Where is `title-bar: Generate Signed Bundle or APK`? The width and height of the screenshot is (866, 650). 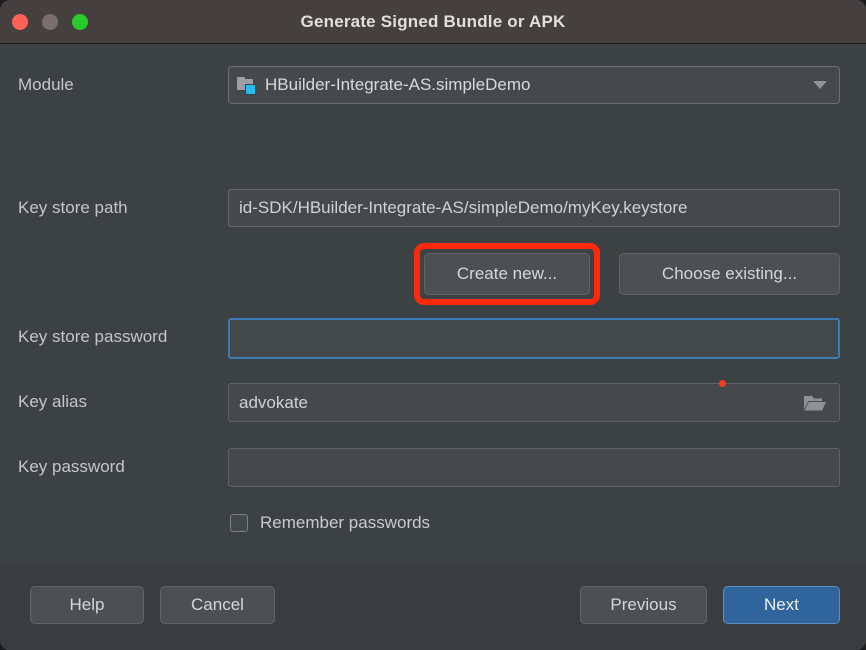 title-bar: Generate Signed Bundle or APK is located at coordinates (433, 22).